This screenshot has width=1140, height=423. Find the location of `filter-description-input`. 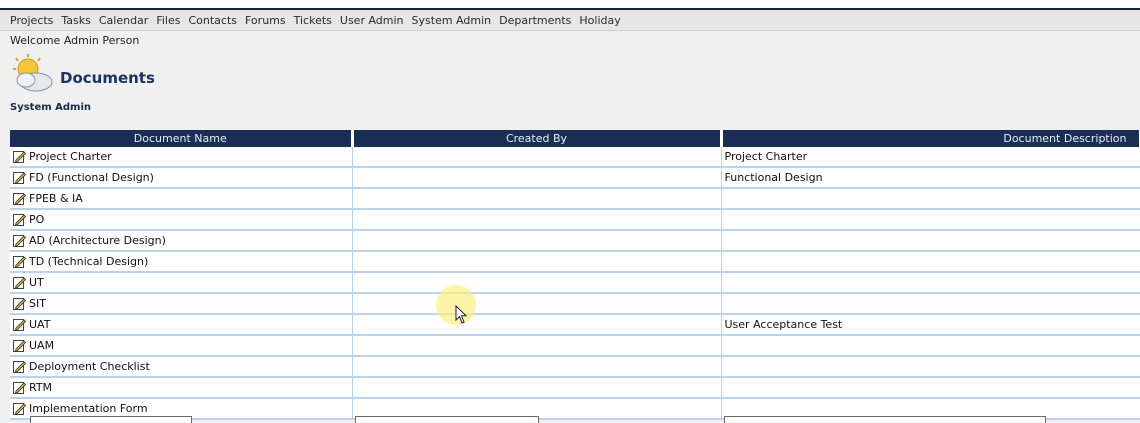

filter-description-input is located at coordinates (885, 419).